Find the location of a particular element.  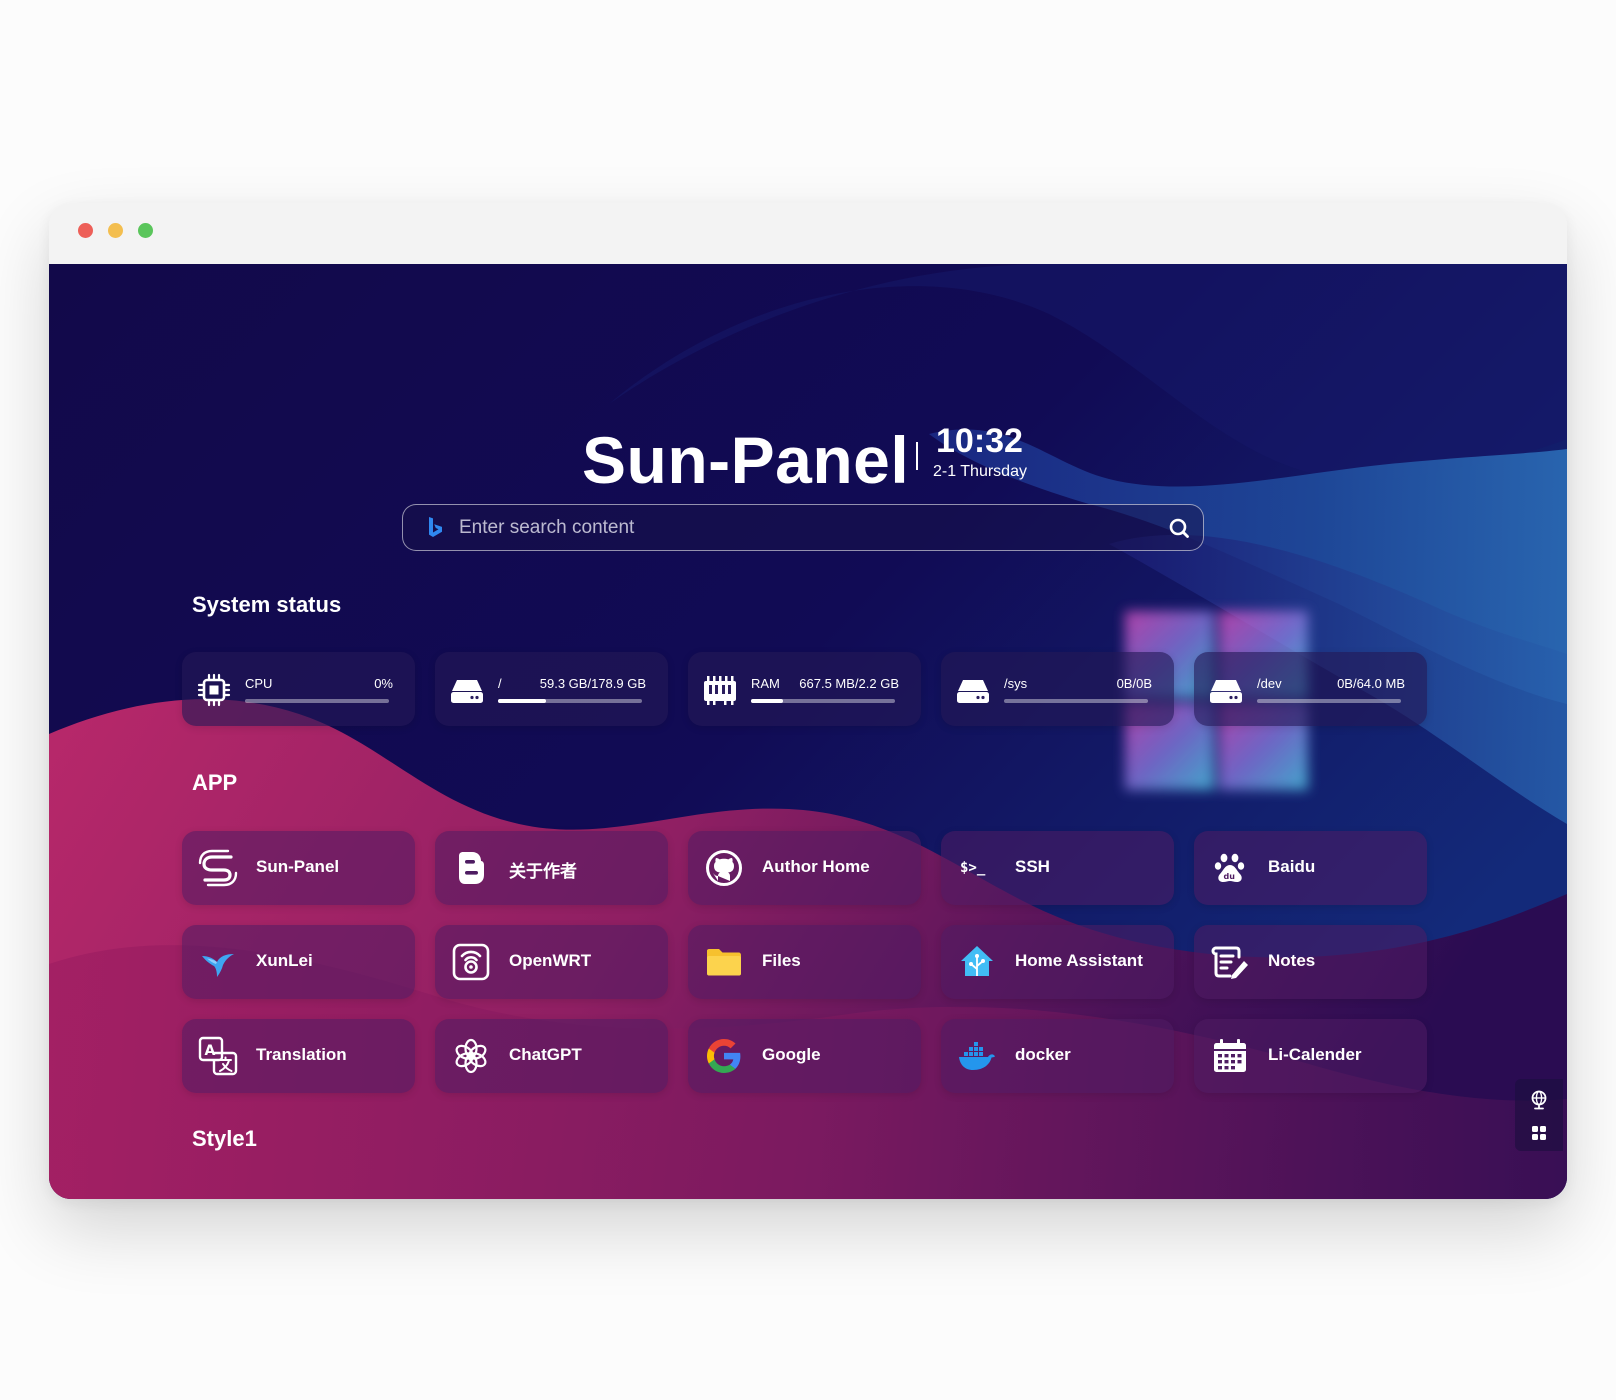

status-label: /sys is located at coordinates (1016, 683).